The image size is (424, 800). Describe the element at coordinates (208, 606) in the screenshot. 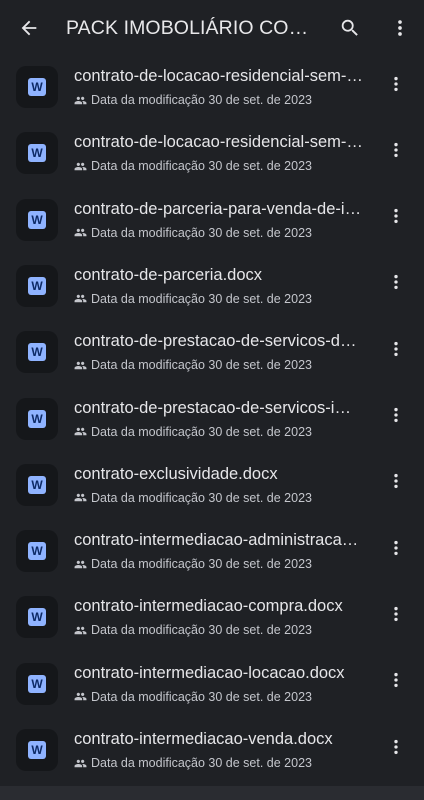

I see `file-name: contrato-intermediacao-compra.docx` at that location.